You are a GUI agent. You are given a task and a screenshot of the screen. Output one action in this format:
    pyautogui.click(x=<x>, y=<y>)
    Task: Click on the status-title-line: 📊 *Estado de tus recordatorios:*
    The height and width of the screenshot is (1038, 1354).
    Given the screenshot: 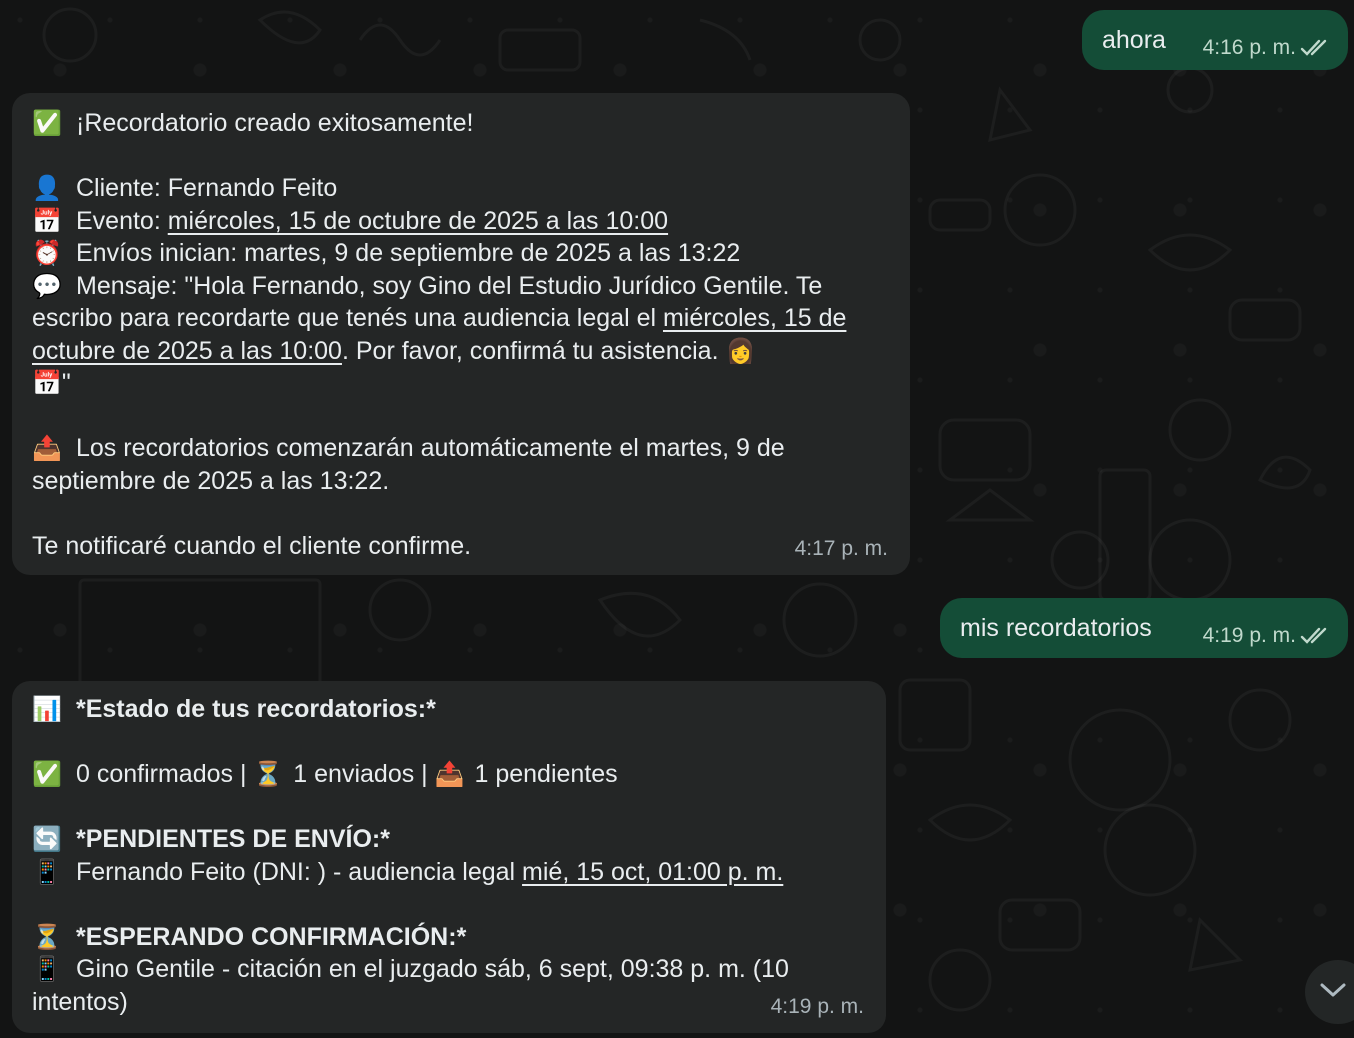 What is the action you would take?
    pyautogui.click(x=449, y=709)
    